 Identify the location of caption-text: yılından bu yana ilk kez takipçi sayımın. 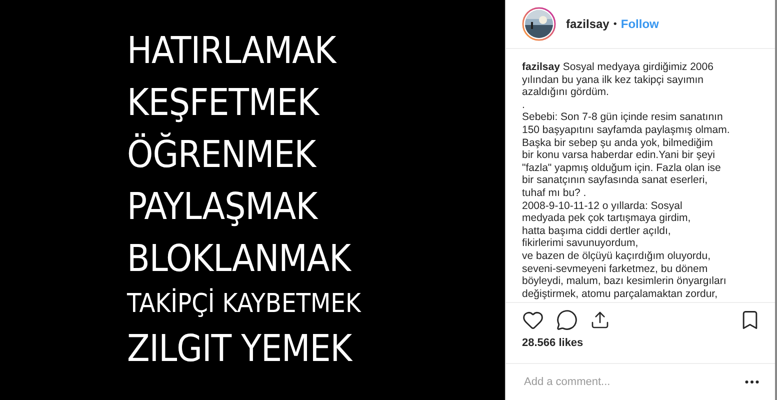
(613, 80).